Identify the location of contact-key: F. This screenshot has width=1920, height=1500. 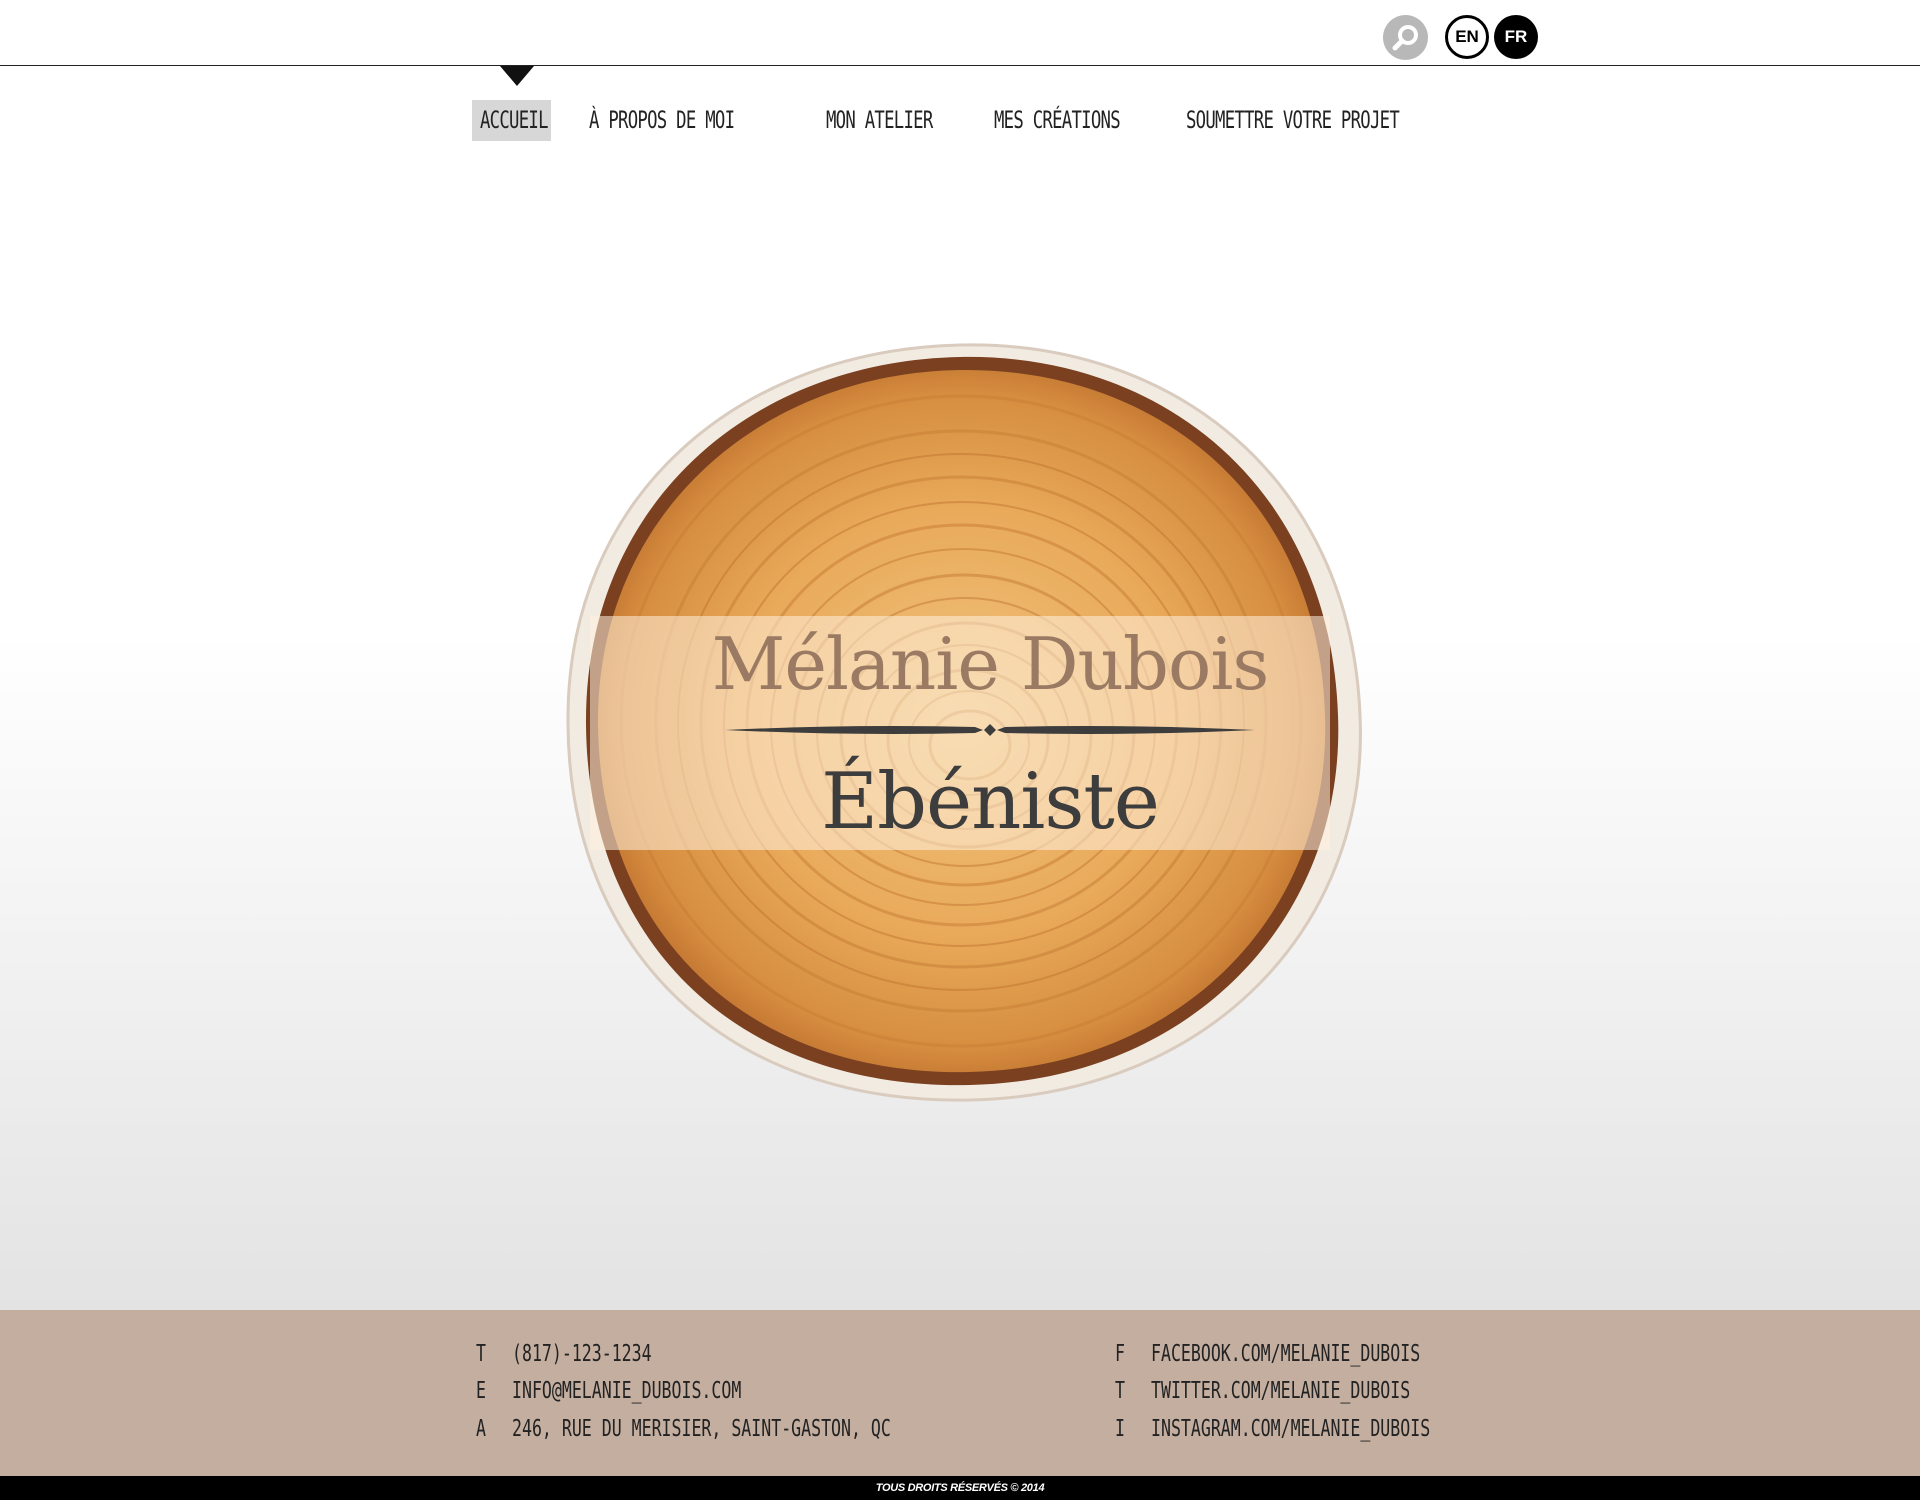
(1120, 1354).